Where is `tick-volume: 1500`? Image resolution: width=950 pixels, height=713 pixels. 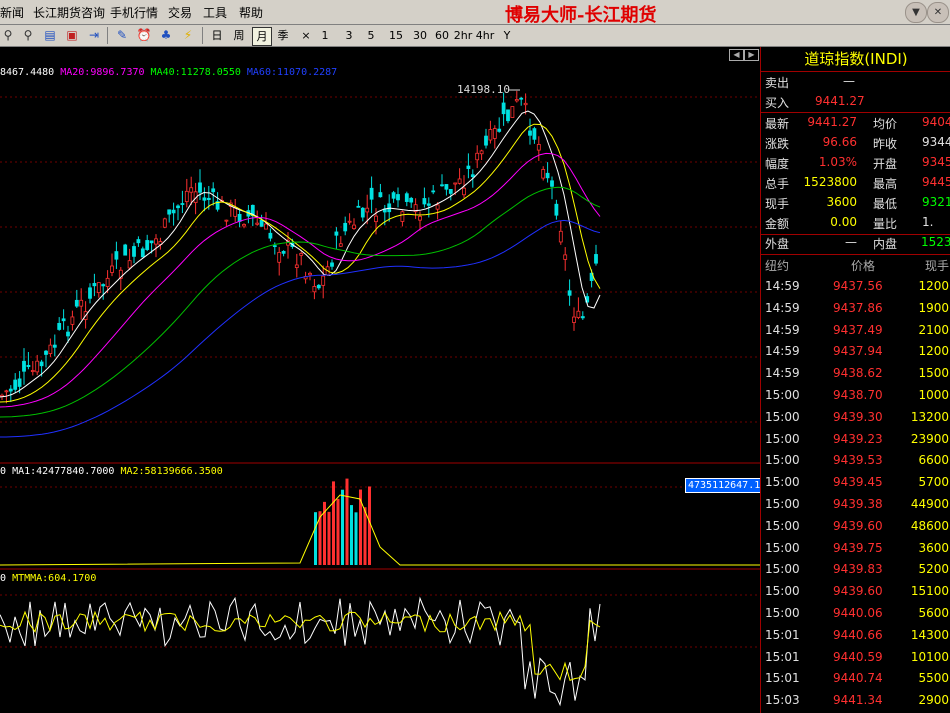 tick-volume: 1500 is located at coordinates (933, 373).